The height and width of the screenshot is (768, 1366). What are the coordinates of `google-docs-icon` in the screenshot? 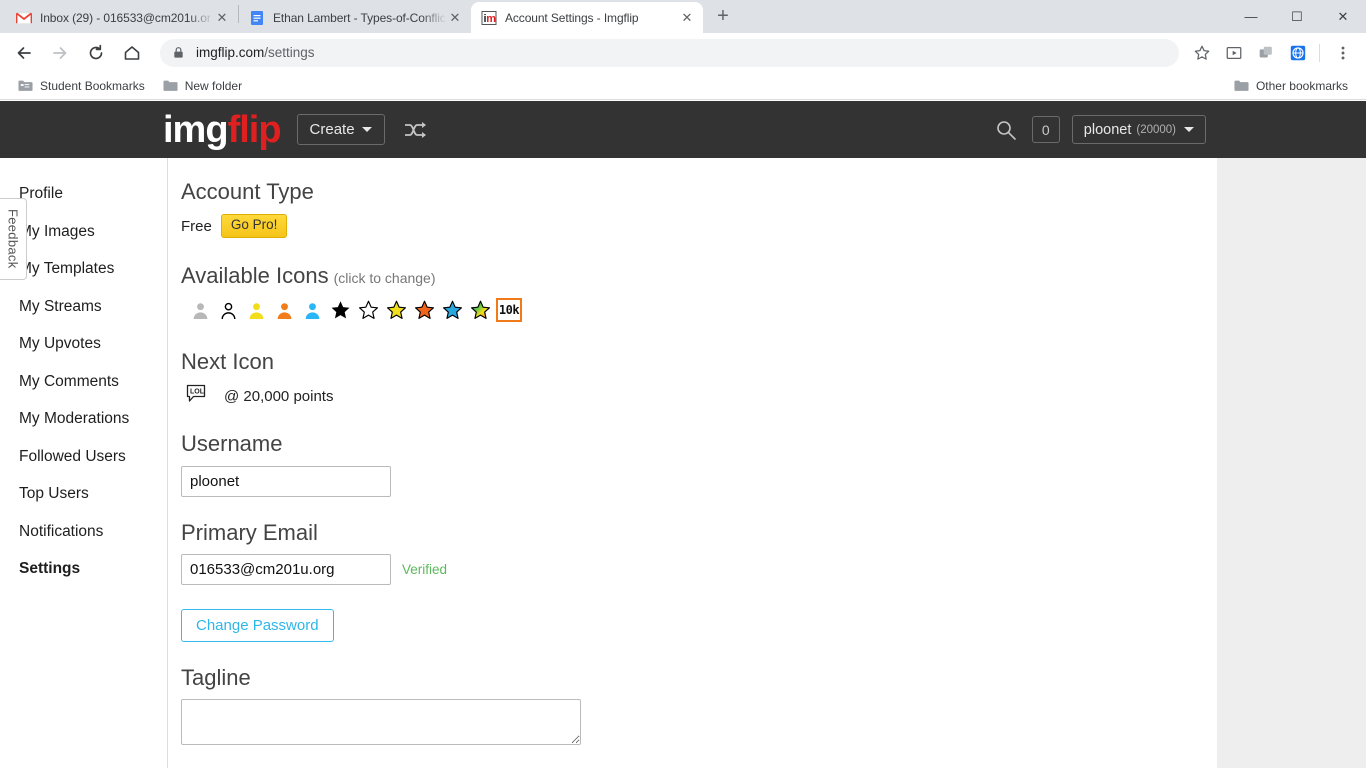 It's located at (257, 18).